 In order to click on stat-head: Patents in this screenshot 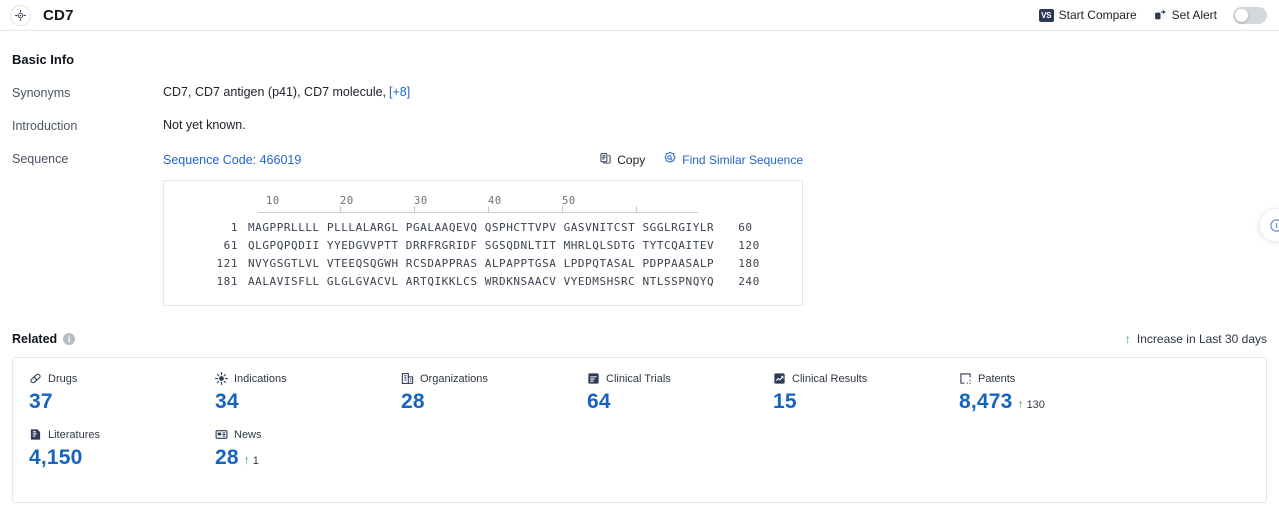, I will do `click(1044, 378)`.